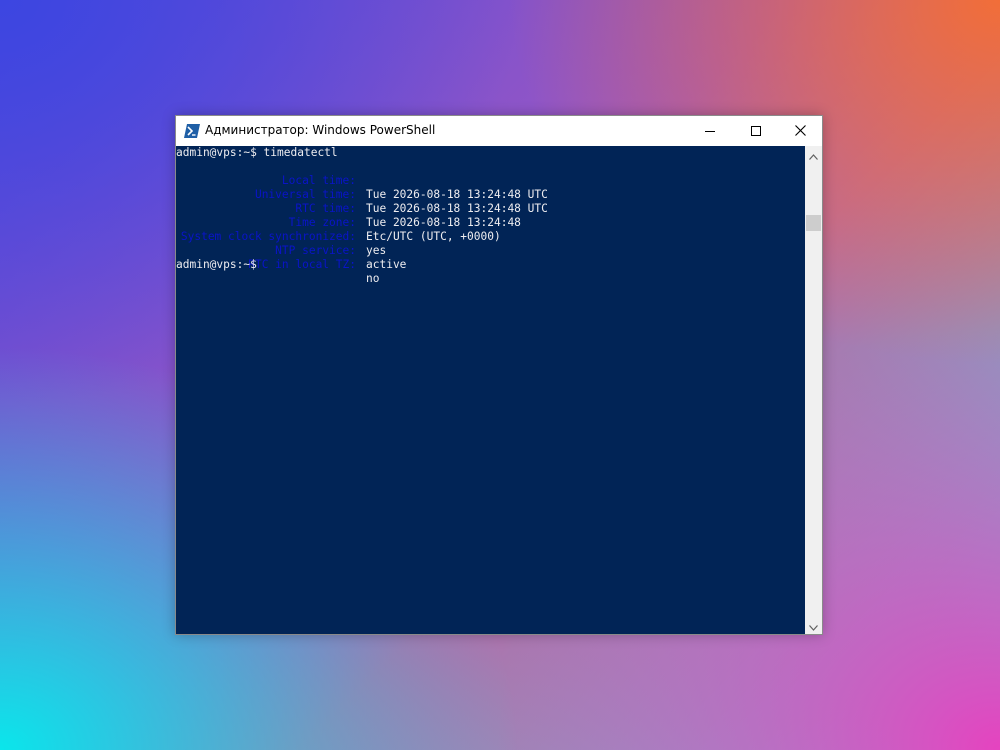 This screenshot has width=1000, height=750. What do you see at coordinates (491, 222) in the screenshot?
I see `output-row-time-zone: Time zone: Etc/UTC (UTC, +0000)` at bounding box center [491, 222].